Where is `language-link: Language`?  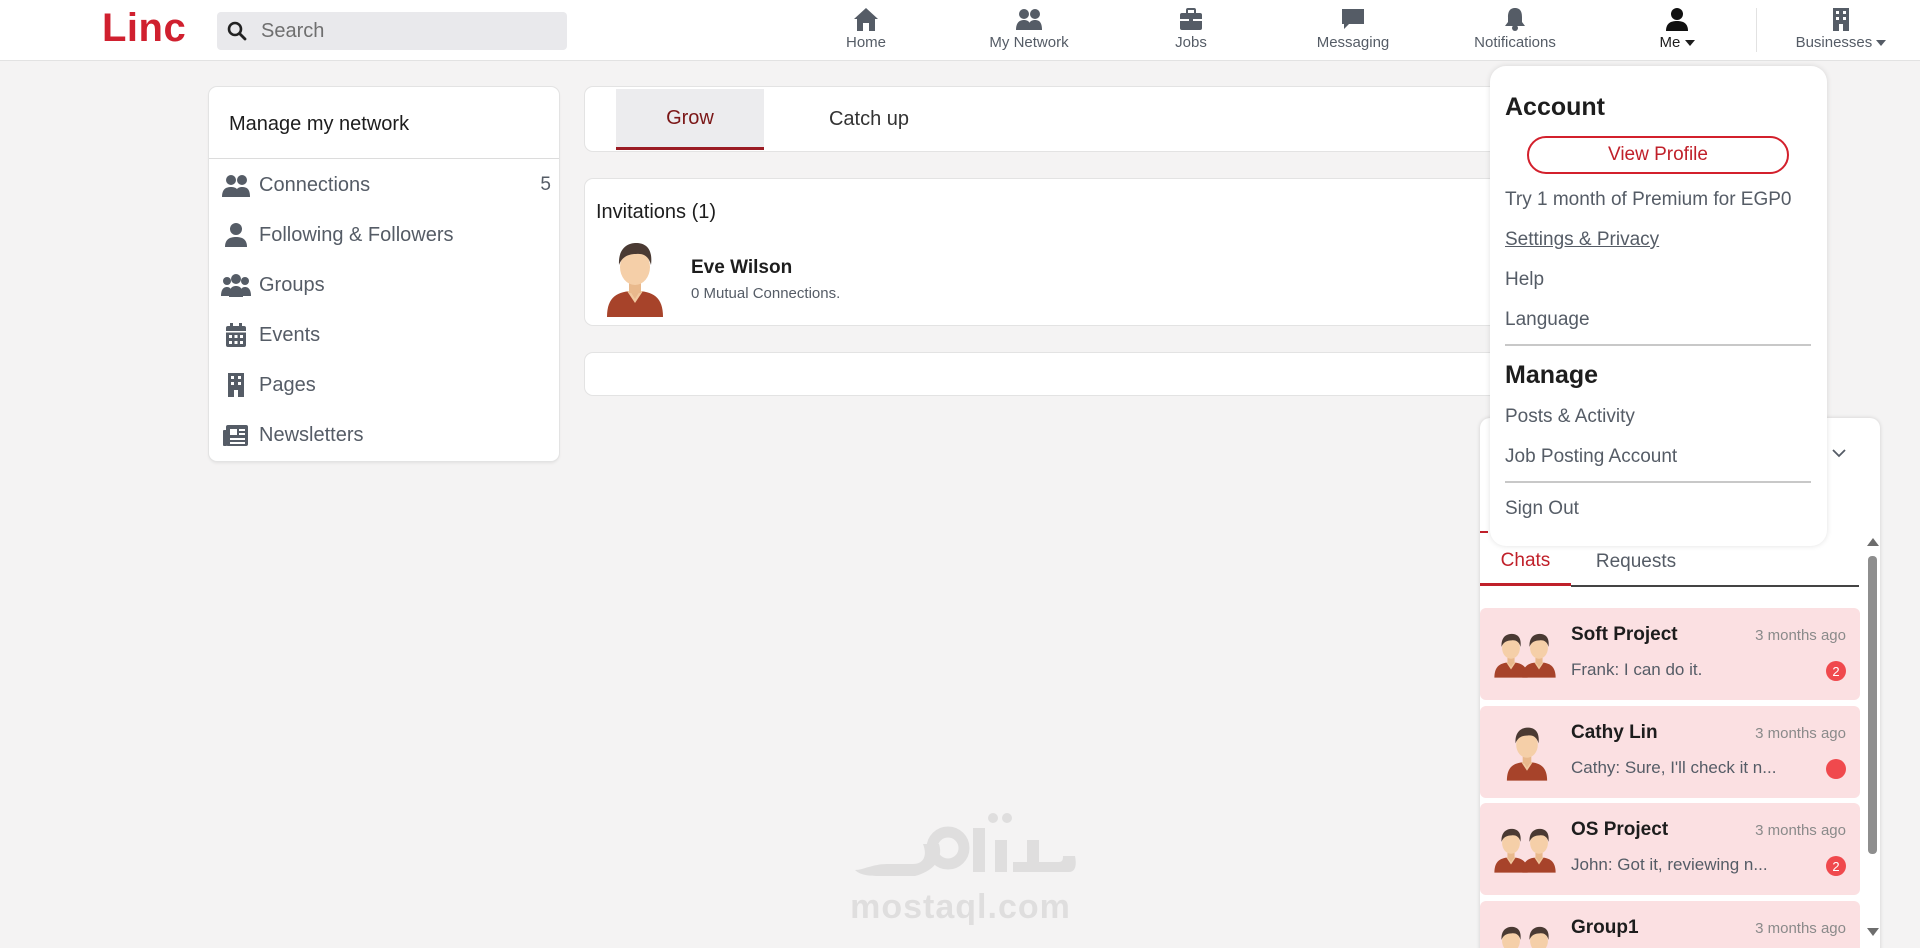 language-link: Language is located at coordinates (1547, 320).